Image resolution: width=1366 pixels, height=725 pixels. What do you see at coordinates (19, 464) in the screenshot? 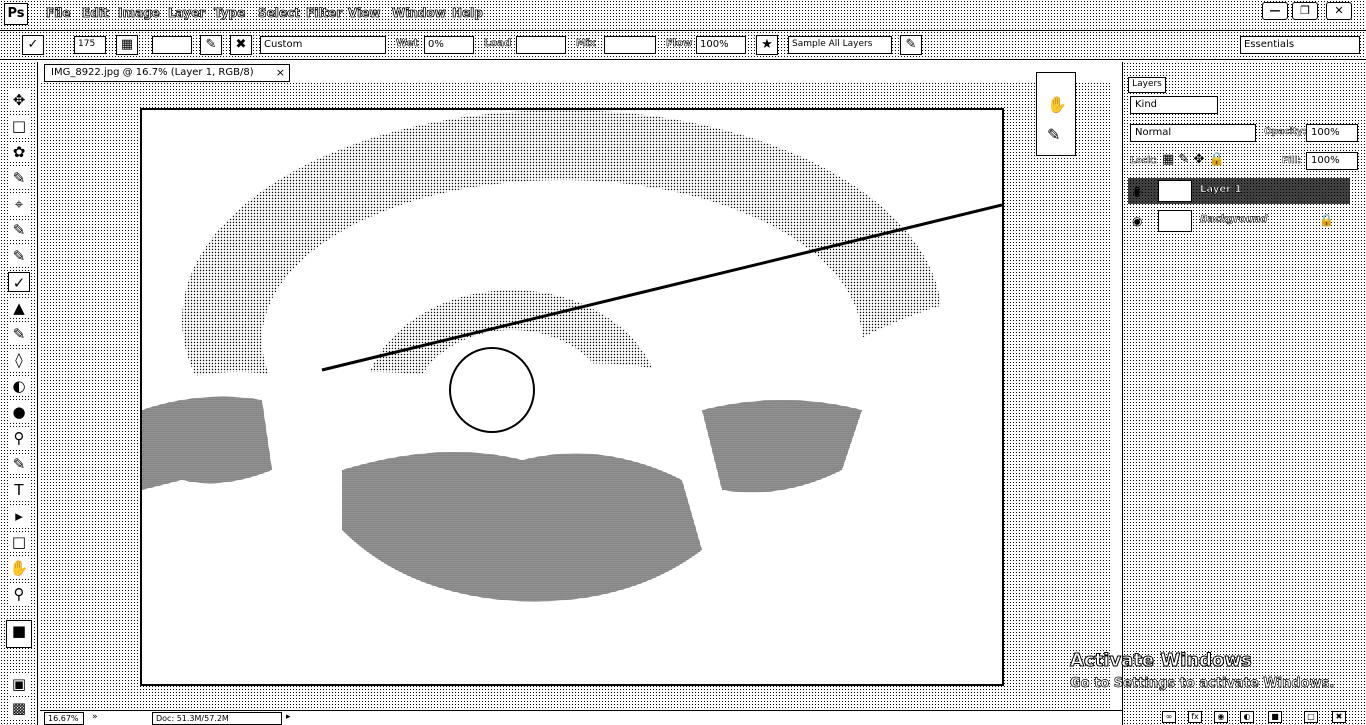
I see `pen-tool-icon: ✎` at bounding box center [19, 464].